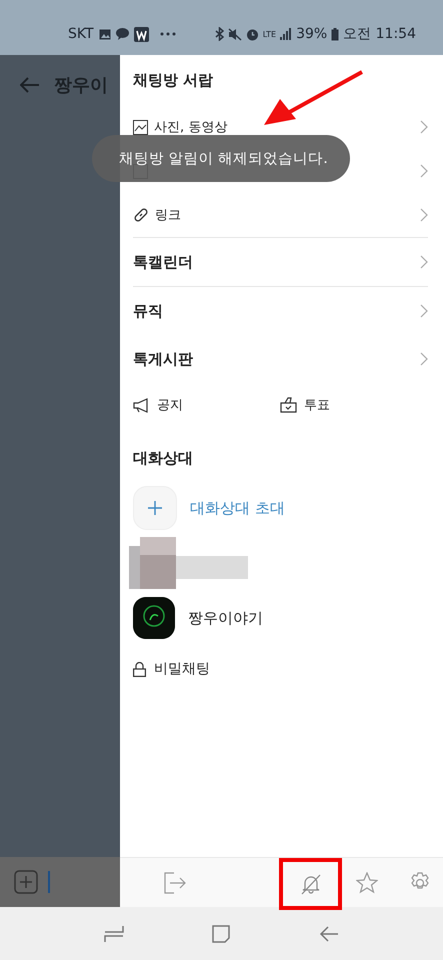 The image size is (443, 960). Describe the element at coordinates (252, 34) in the screenshot. I see `alarm-icon` at that location.